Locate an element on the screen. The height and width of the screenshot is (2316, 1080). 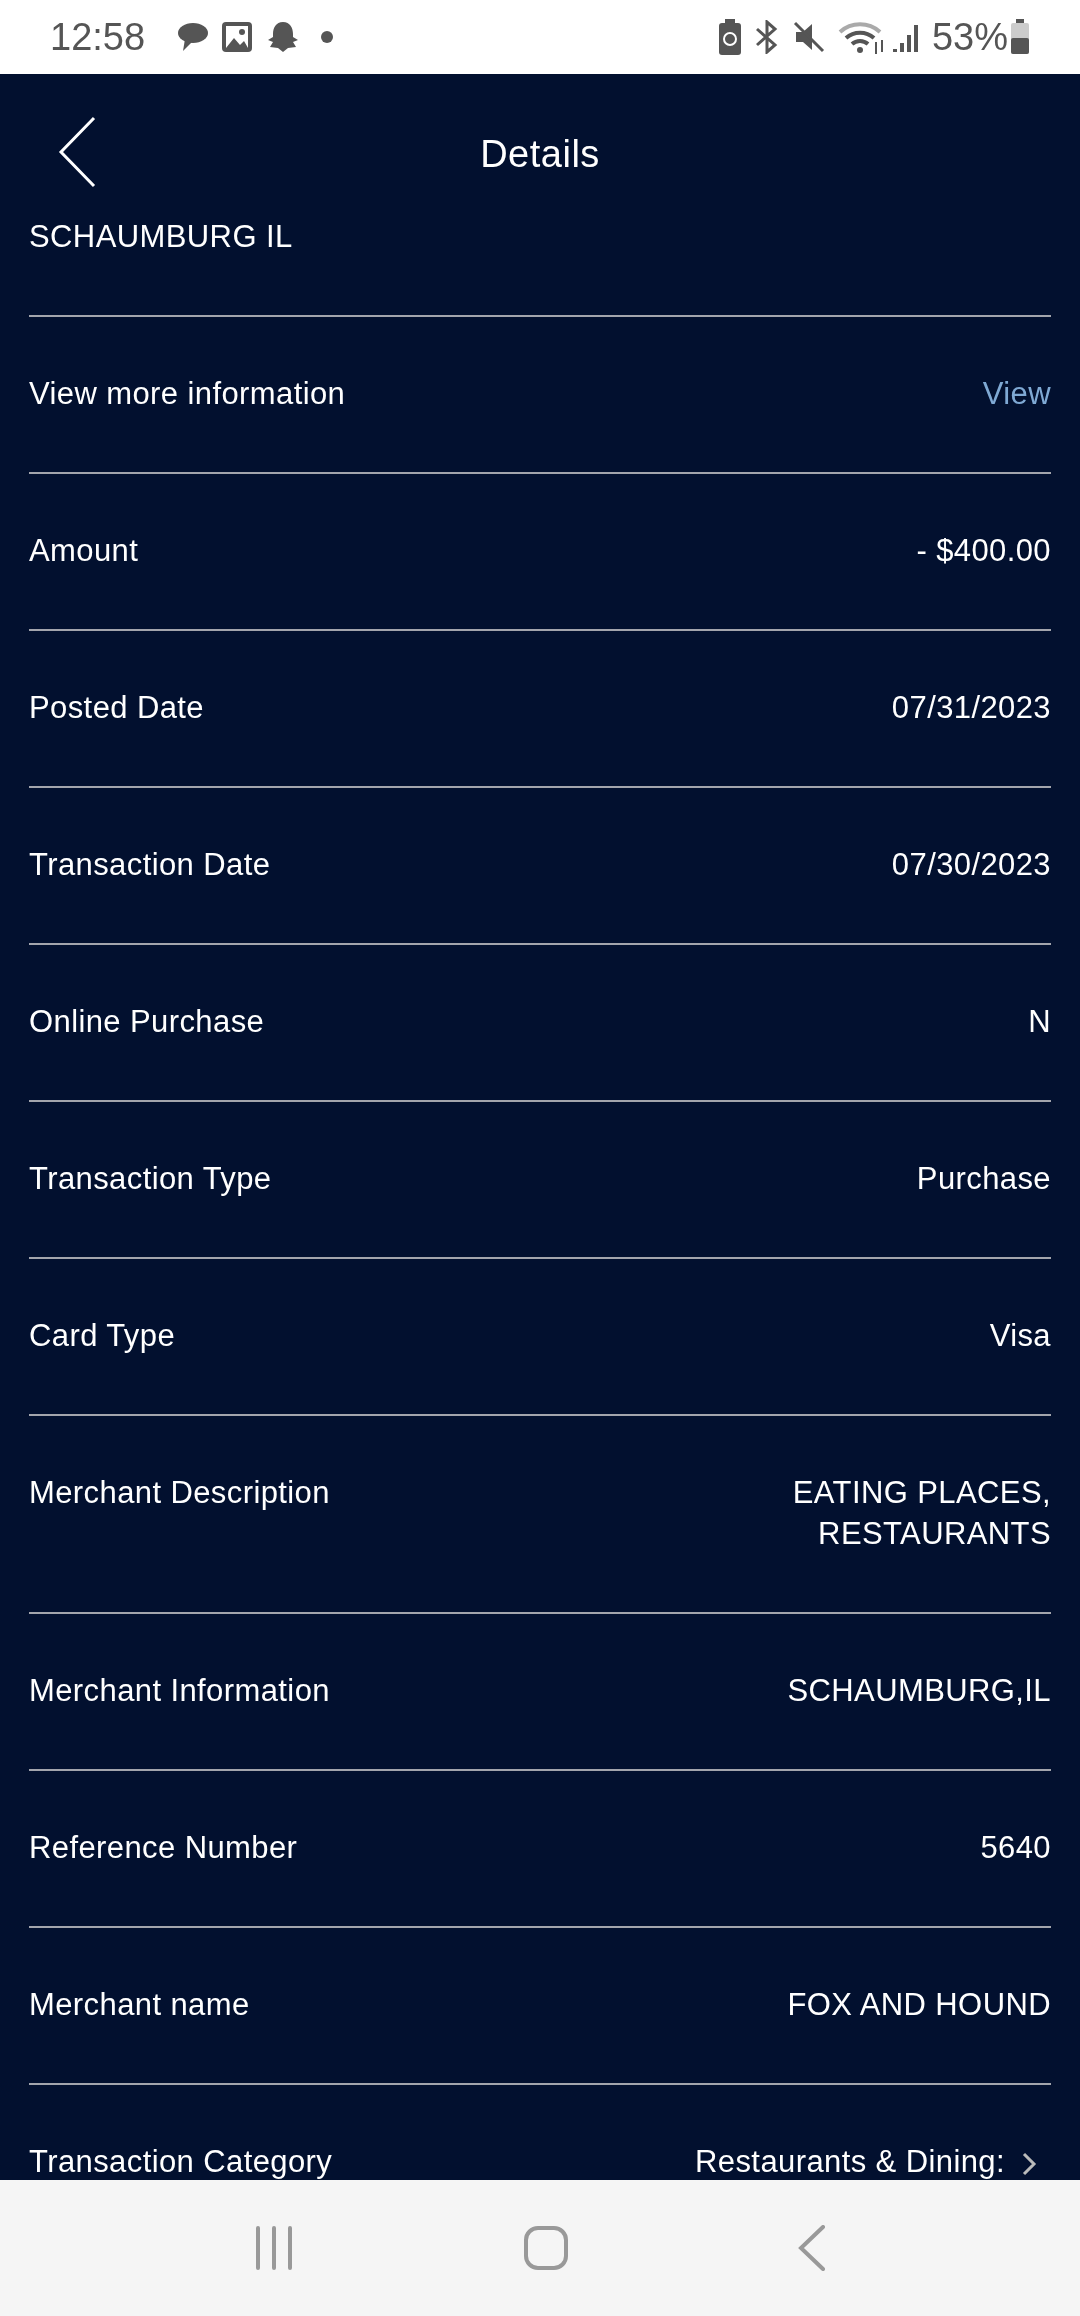
field-label: Transaction Type is located at coordinates (150, 1179).